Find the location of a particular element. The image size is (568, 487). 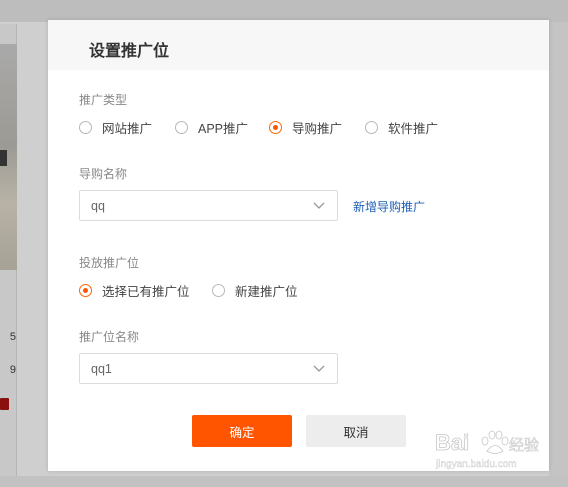

background-bottom-band is located at coordinates (284, 481).